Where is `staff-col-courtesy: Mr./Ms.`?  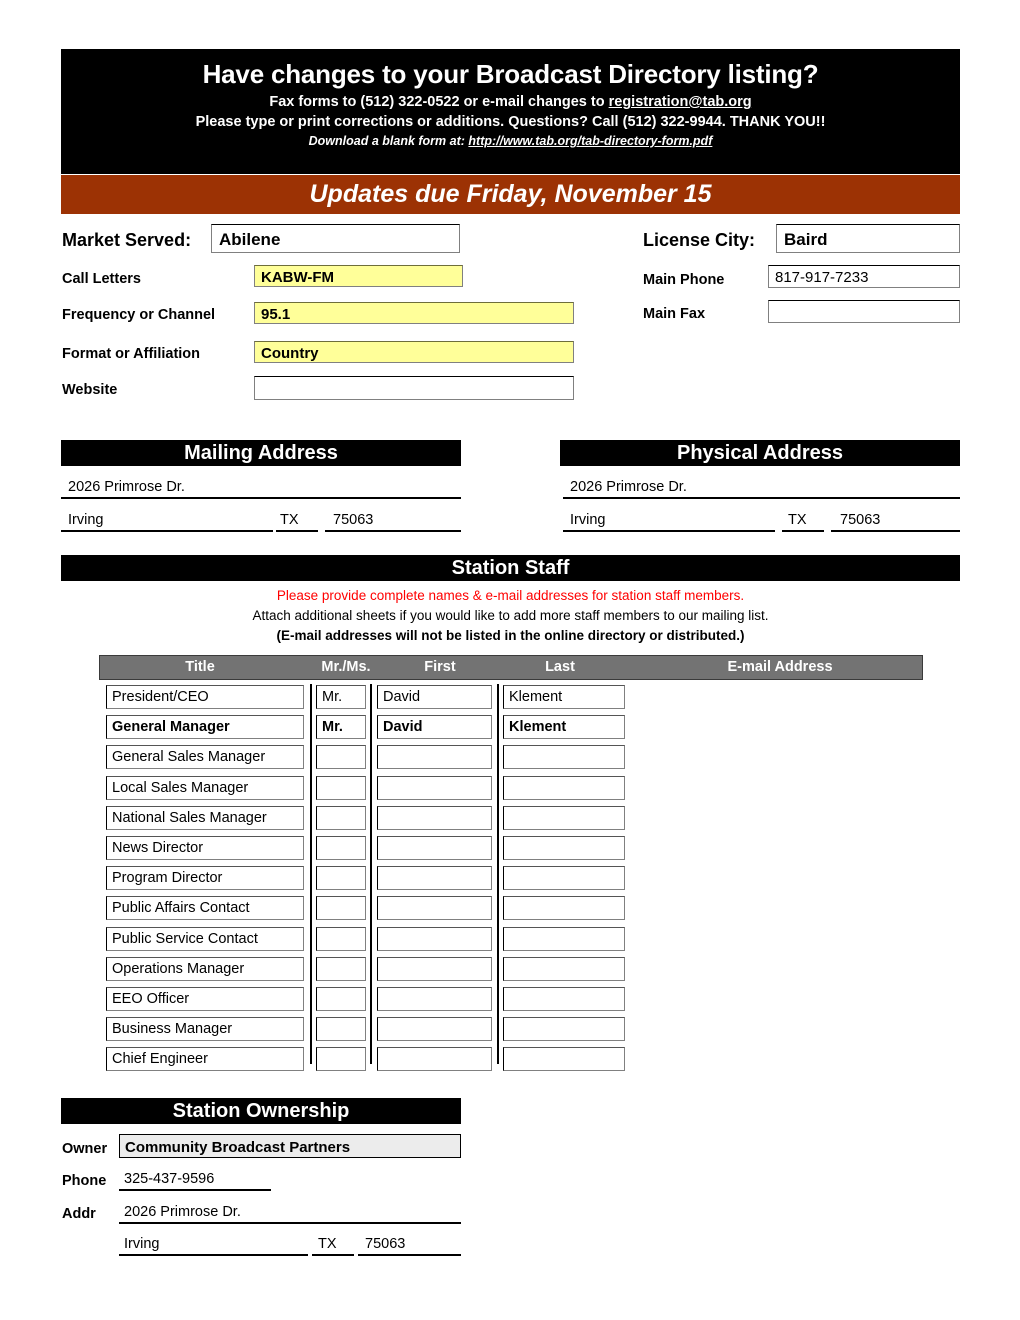
staff-col-courtesy: Mr./Ms. is located at coordinates (346, 667).